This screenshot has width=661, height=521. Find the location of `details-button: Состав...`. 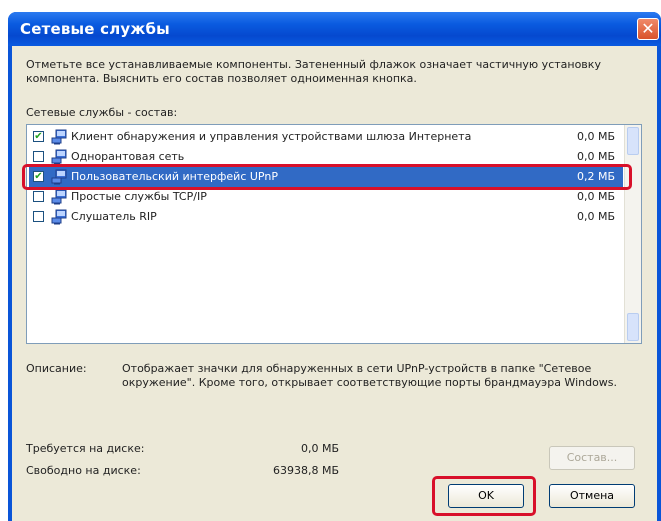

details-button: Состав... is located at coordinates (592, 458).